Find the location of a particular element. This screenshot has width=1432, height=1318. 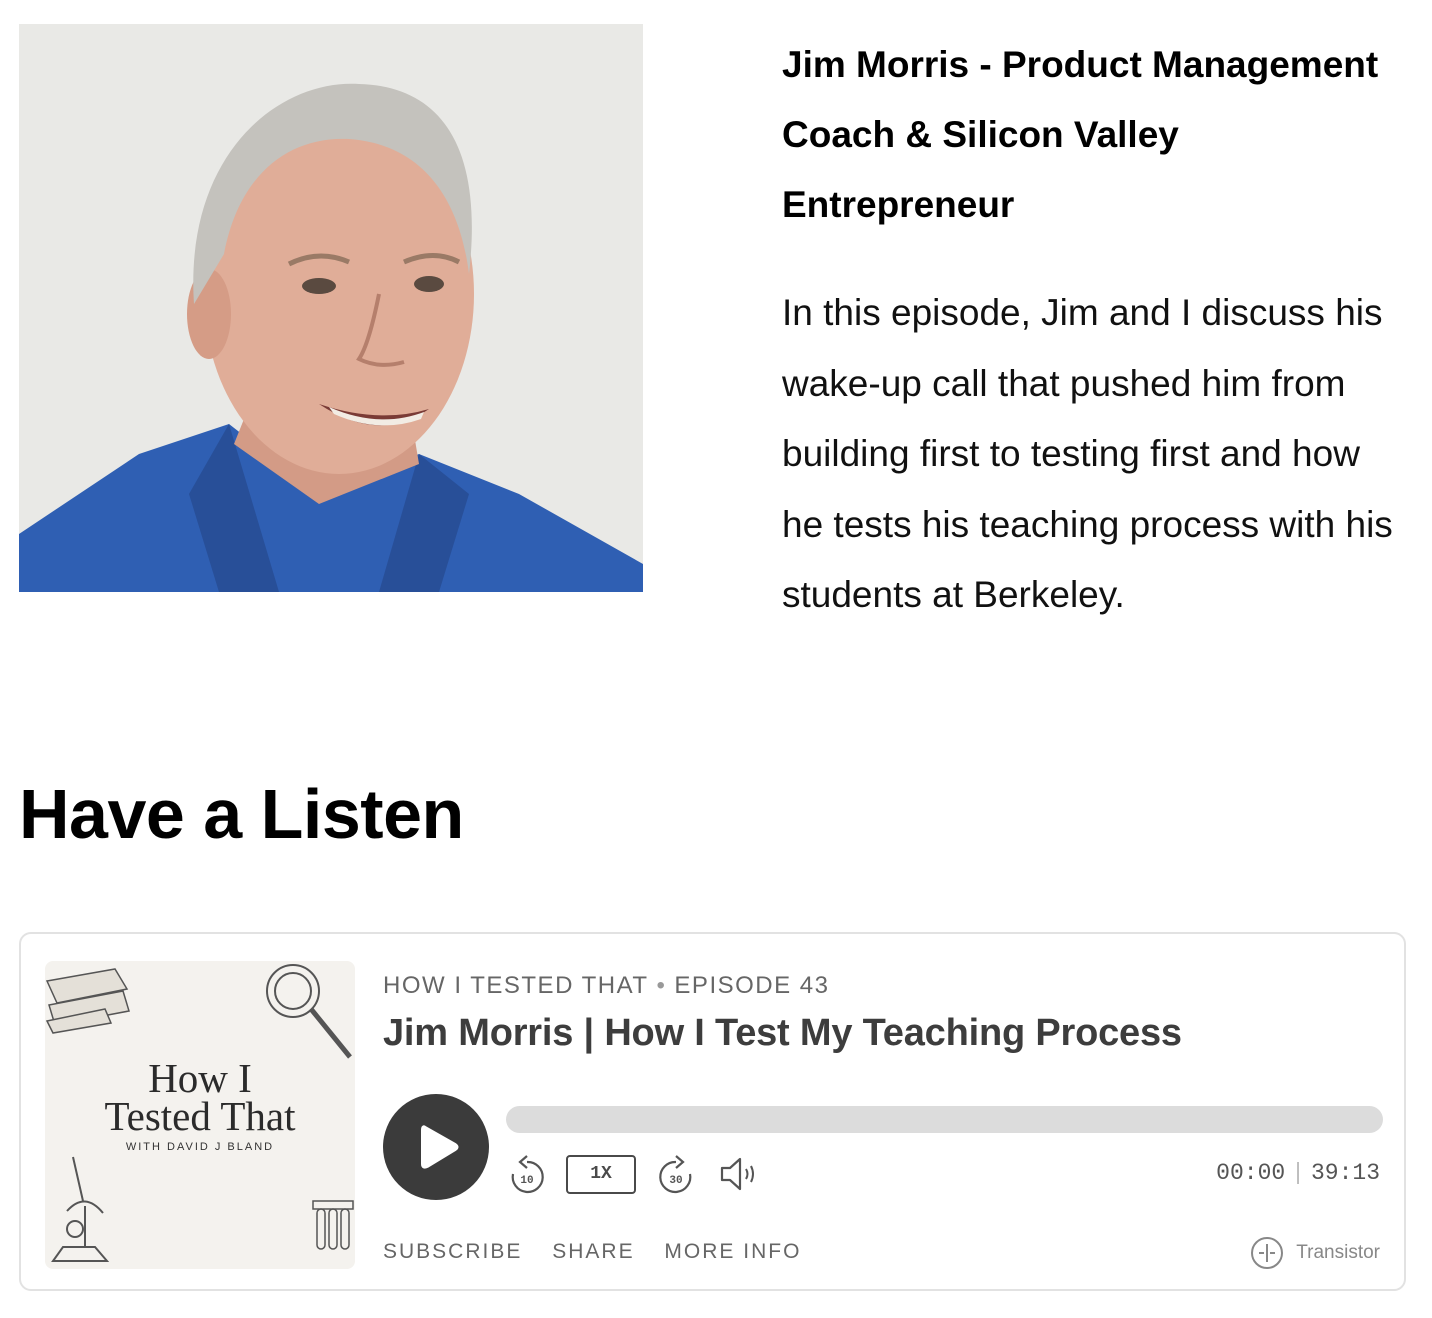

volume-button is located at coordinates (739, 1176).